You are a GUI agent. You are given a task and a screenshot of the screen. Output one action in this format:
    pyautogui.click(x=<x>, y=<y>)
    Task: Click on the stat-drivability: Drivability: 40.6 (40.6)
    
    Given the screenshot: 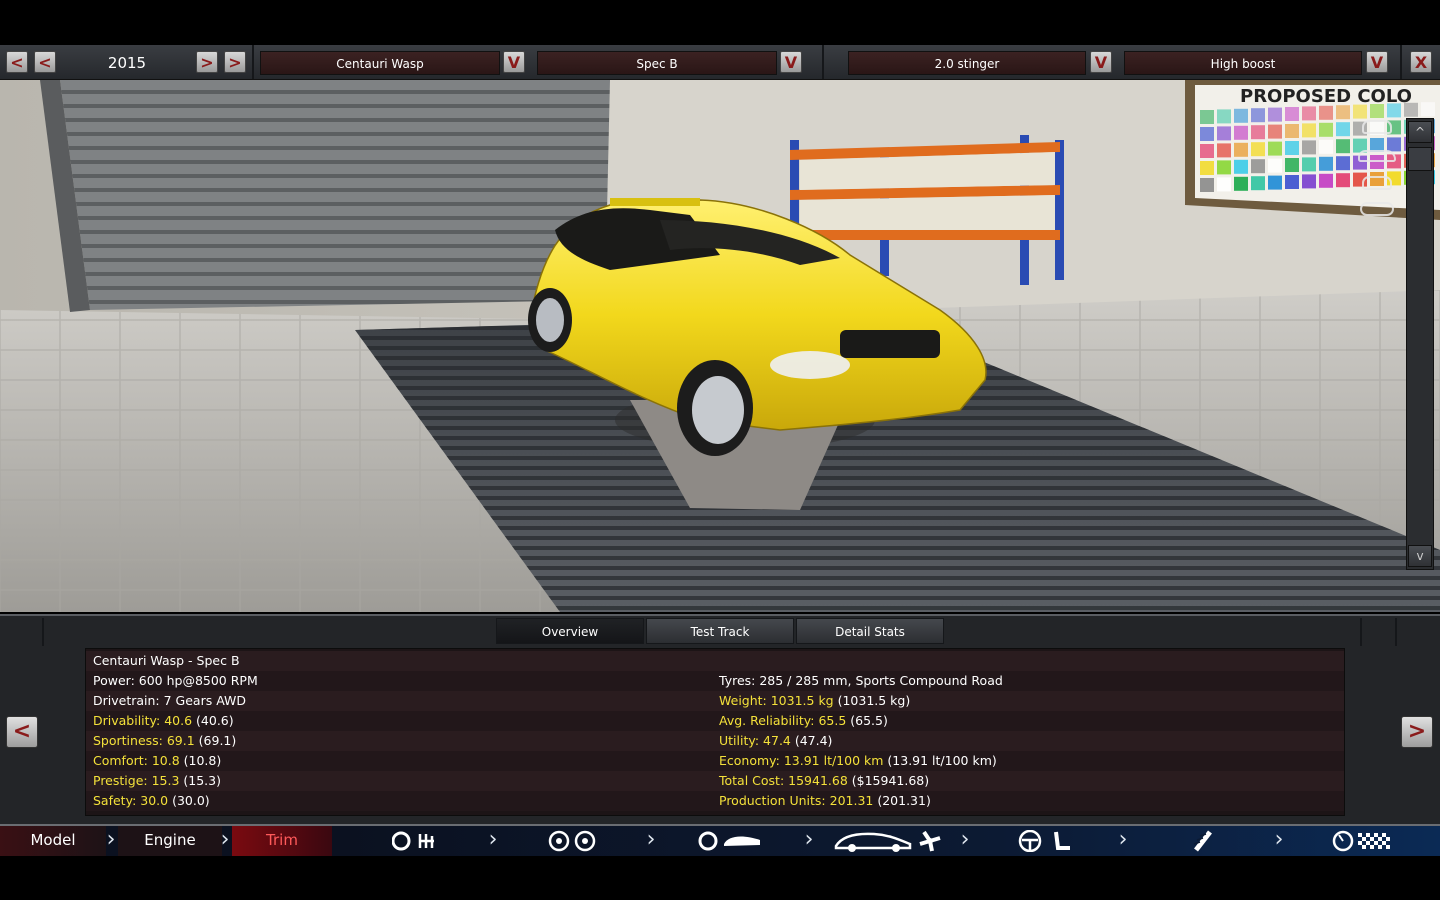 What is the action you would take?
    pyautogui.click(x=163, y=720)
    